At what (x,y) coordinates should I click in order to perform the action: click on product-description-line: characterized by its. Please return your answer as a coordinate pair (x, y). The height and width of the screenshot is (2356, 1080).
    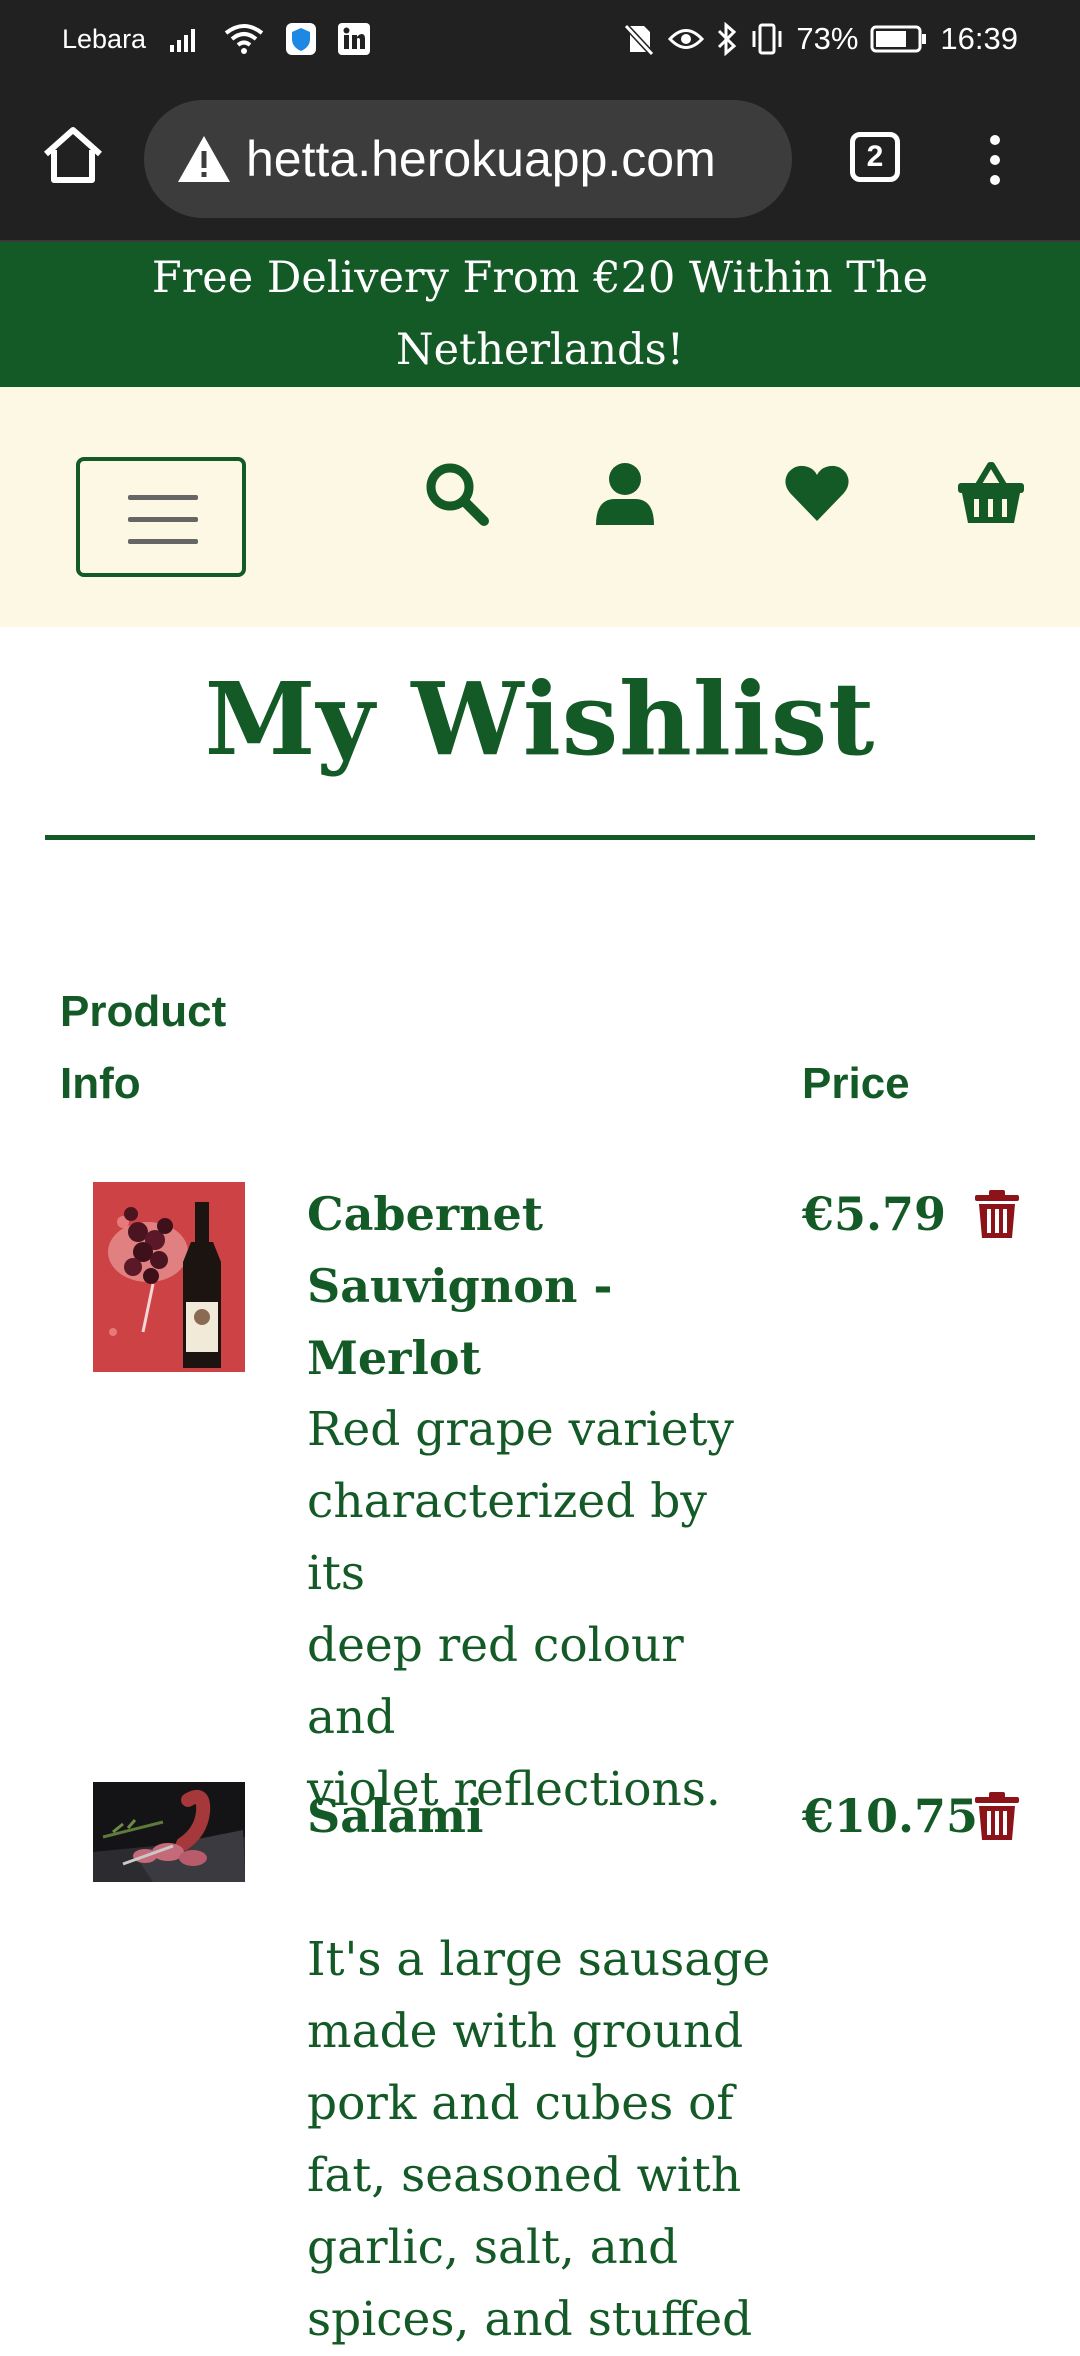
    Looking at the image, I should click on (507, 1537).